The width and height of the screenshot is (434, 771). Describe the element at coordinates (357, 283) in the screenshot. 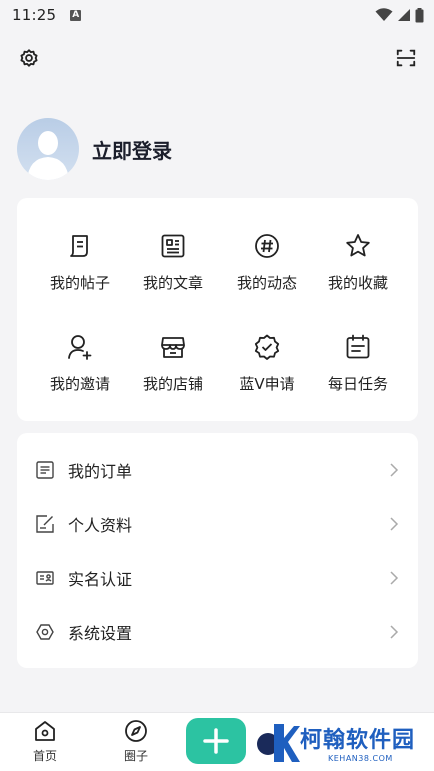

I see `grid-item-label: 我的收藏` at that location.